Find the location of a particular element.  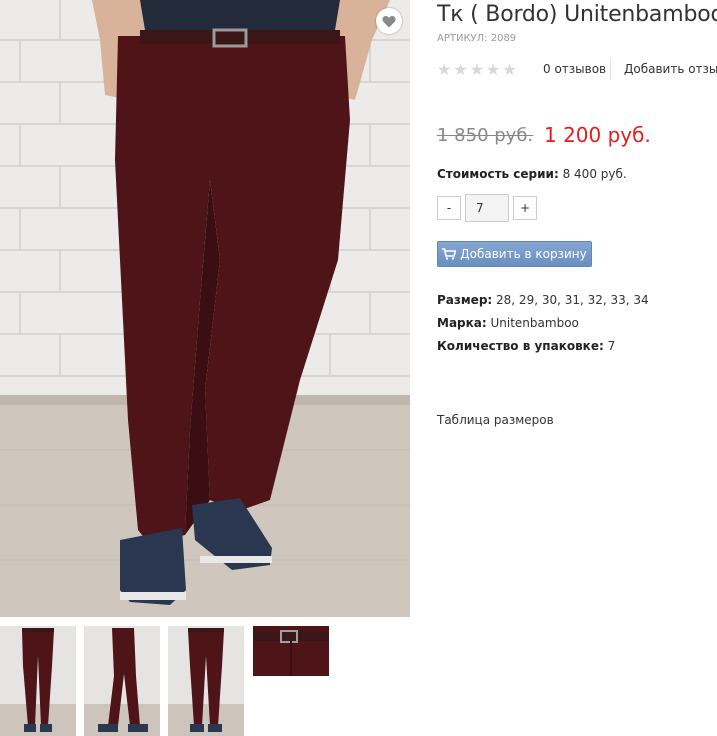

thumbnail-1-image is located at coordinates (38, 681).